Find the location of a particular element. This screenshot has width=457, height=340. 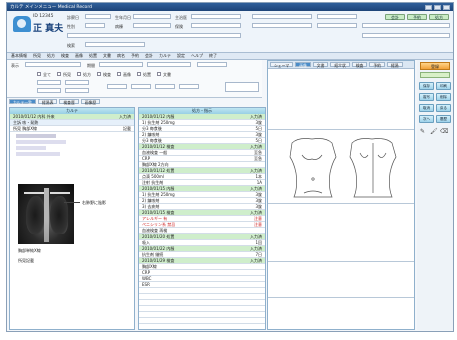

search-input is located at coordinates (115, 44).